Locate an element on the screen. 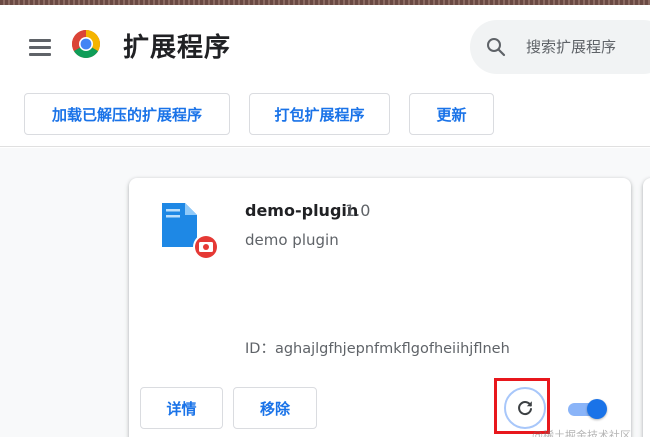 This screenshot has height=437, width=650. update-button: 更新 is located at coordinates (451, 114).